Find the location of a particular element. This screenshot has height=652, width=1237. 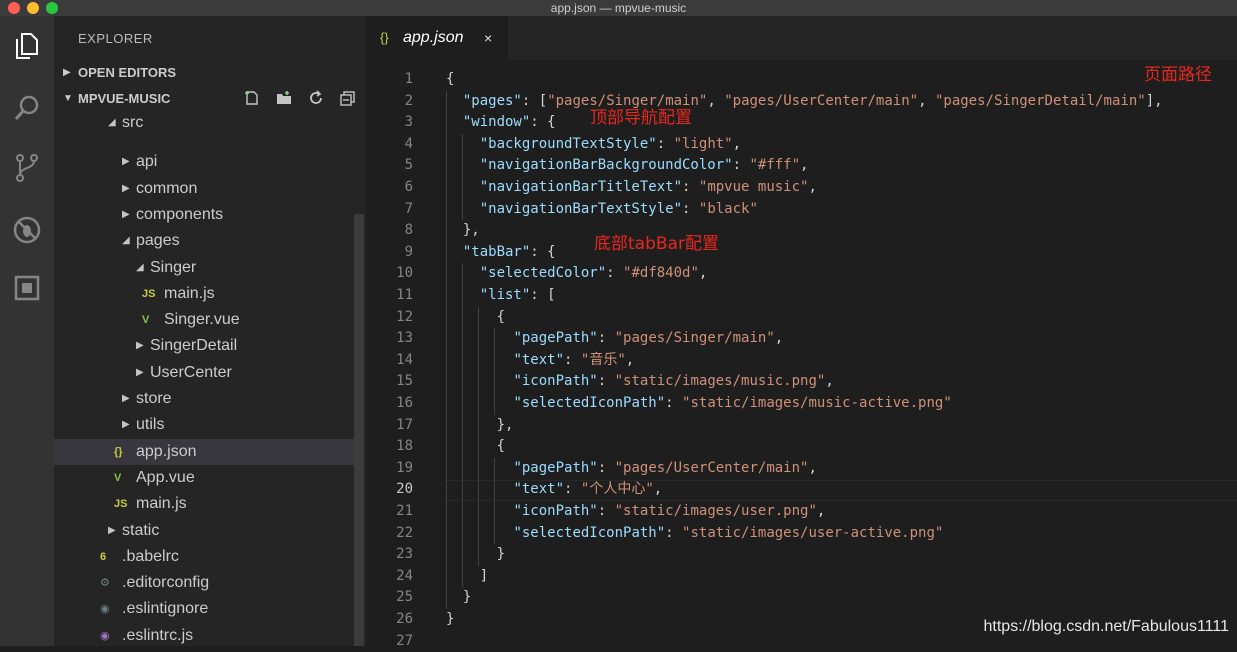

minimize-window-button is located at coordinates (33, 8).